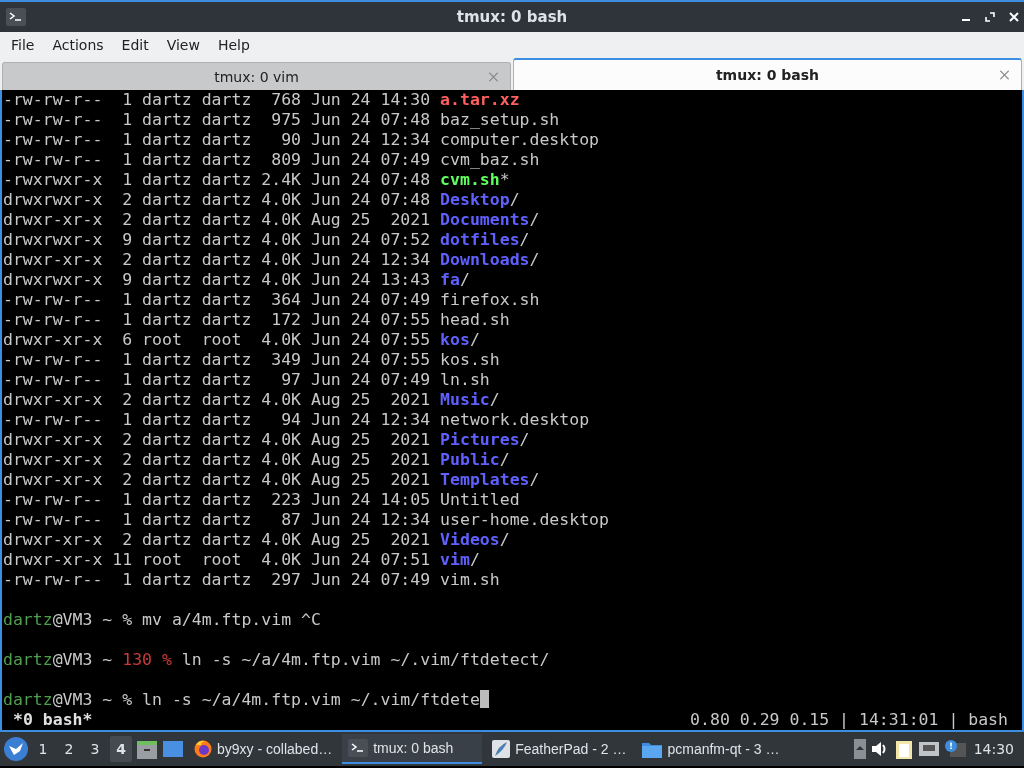  Describe the element at coordinates (261, 100) in the screenshot. I see `listing-row: -rw-rw-r-- 1 dartz dartz 768 Jun 24 14:30 a.tar.xz` at that location.